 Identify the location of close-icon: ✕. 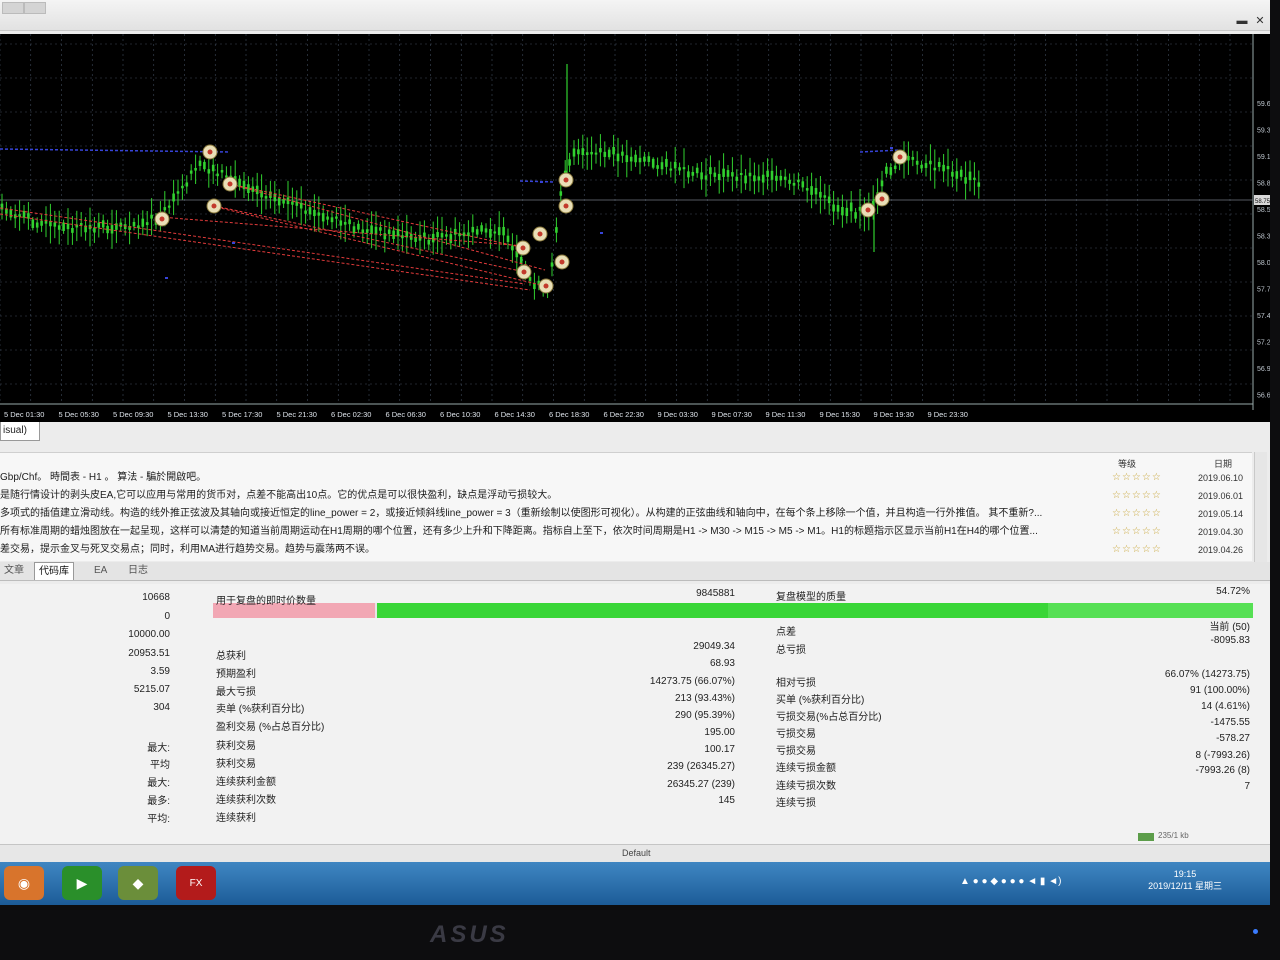
(1260, 21).